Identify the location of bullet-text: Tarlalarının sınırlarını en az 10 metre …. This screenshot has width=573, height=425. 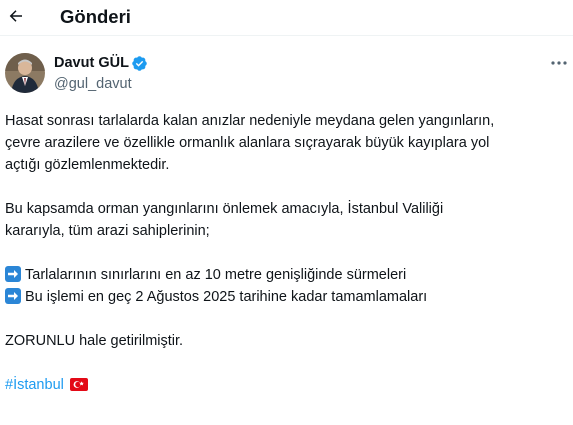
(216, 275).